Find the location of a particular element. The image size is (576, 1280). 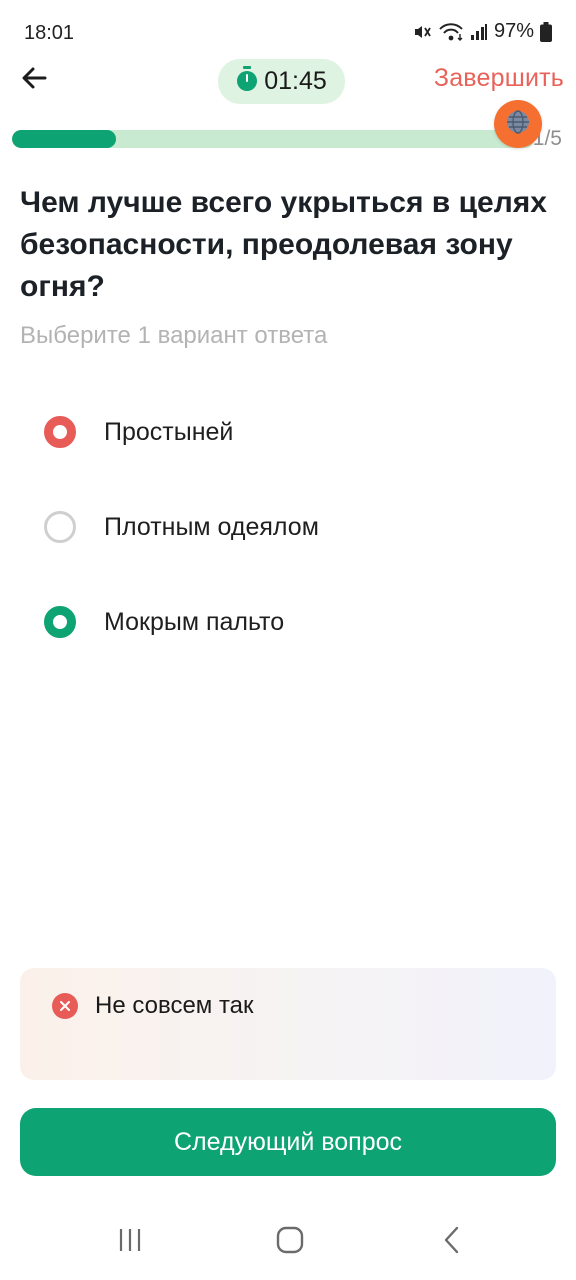

timer-value: 01:45 is located at coordinates (295, 81).